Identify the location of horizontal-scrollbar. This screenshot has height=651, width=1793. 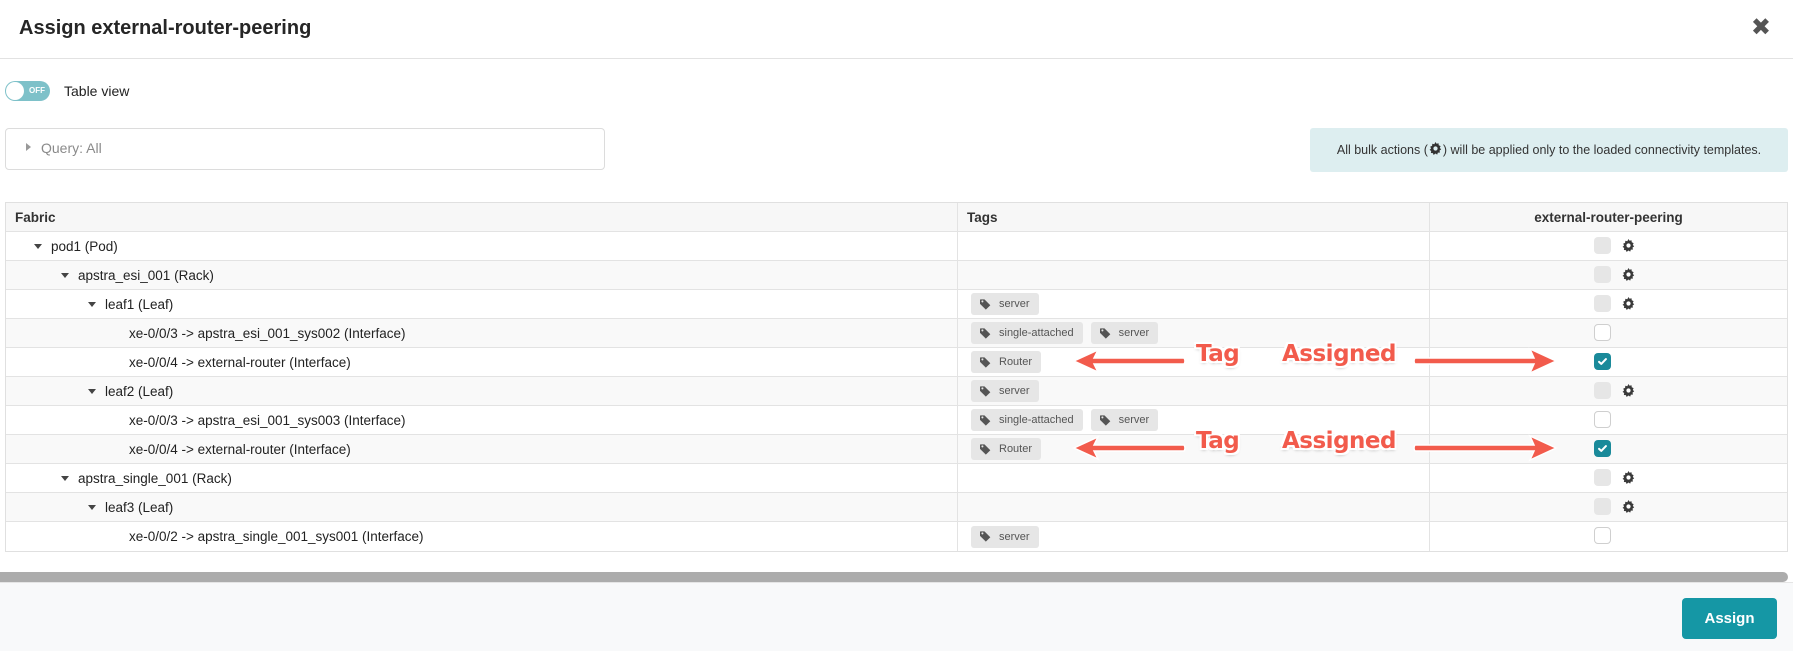
(894, 577).